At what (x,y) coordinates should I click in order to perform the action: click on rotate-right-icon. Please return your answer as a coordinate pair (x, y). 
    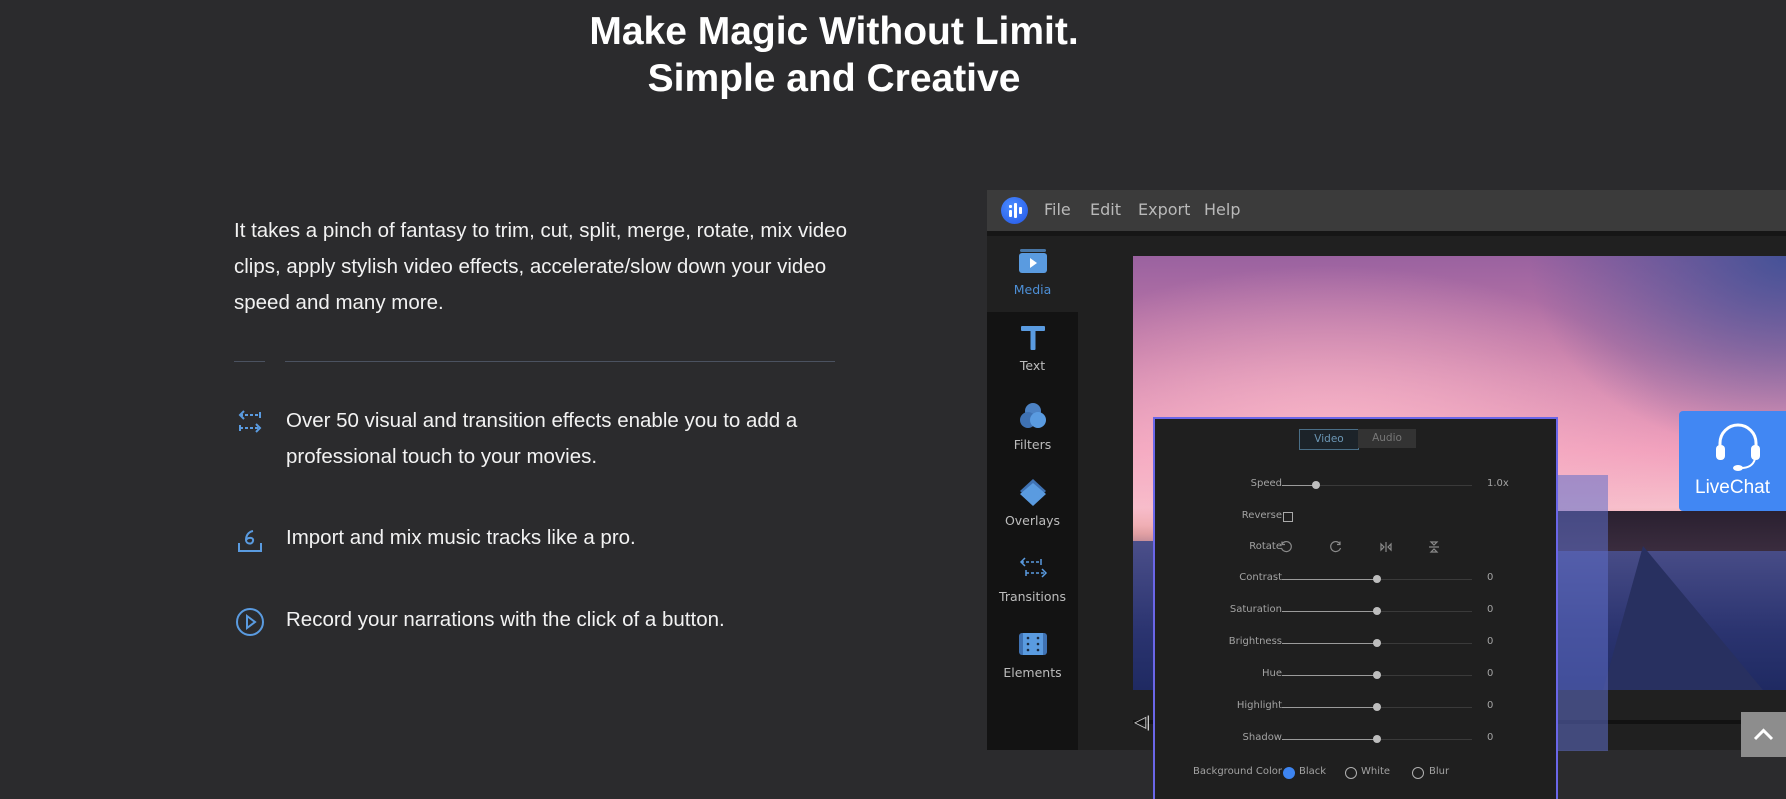
    Looking at the image, I should click on (1336, 547).